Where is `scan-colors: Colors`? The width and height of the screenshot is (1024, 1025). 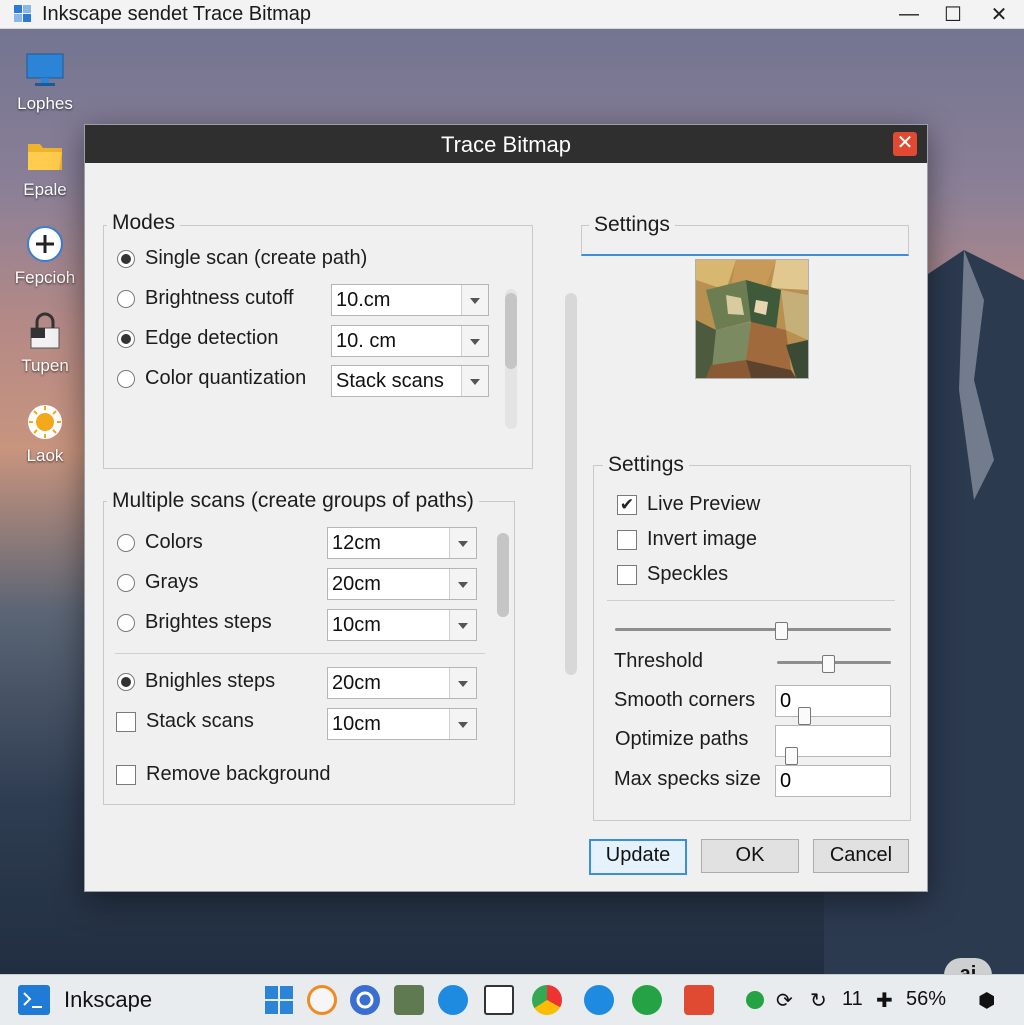
scan-colors: Colors is located at coordinates (160, 542).